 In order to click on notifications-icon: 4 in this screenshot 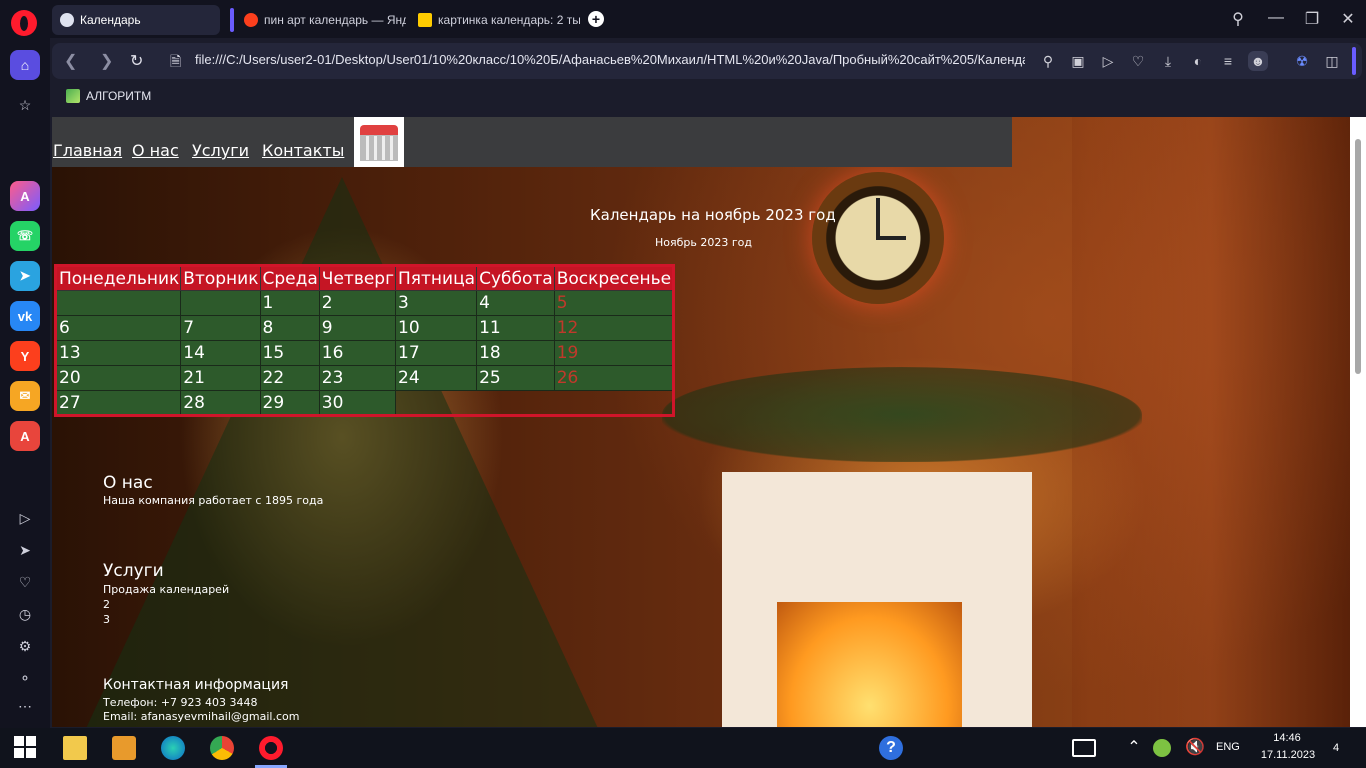, I will do `click(1336, 748)`.